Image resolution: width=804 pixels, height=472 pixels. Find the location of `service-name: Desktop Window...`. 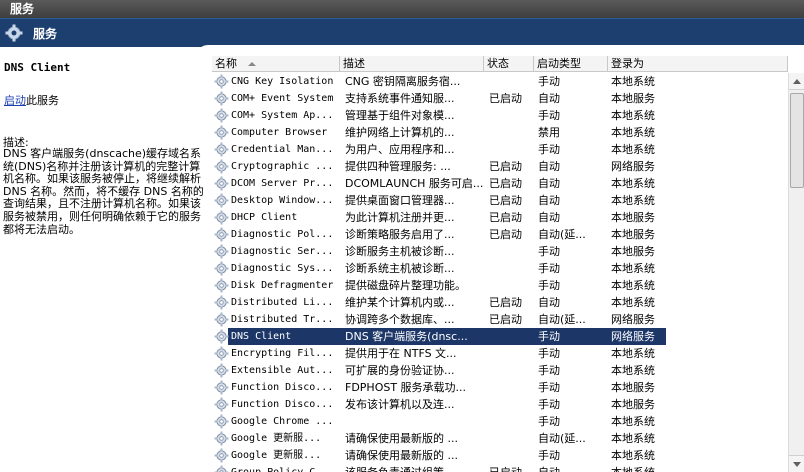

service-name: Desktop Window... is located at coordinates (282, 200).